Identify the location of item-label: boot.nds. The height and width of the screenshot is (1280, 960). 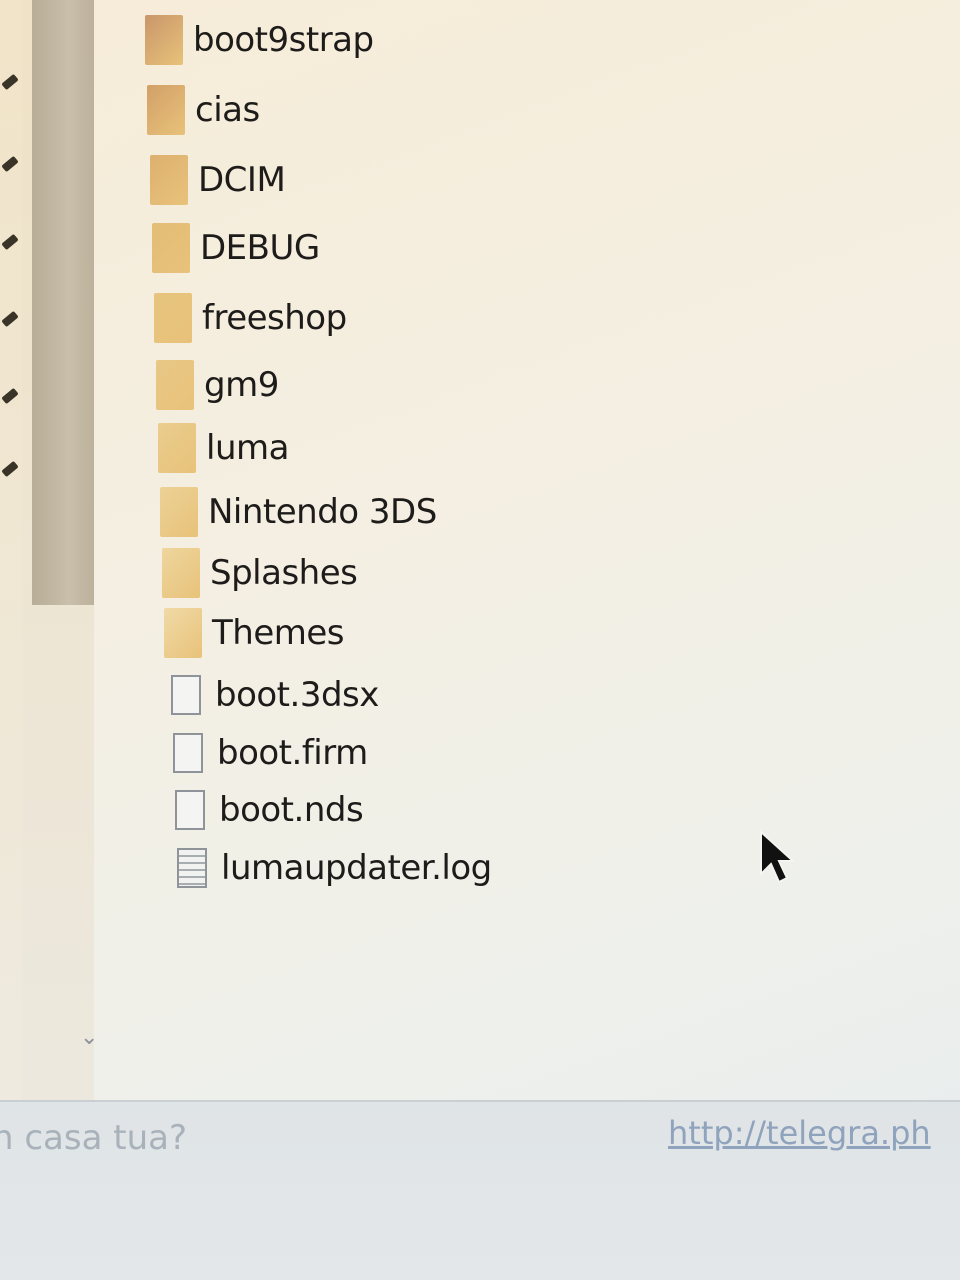
(291, 810).